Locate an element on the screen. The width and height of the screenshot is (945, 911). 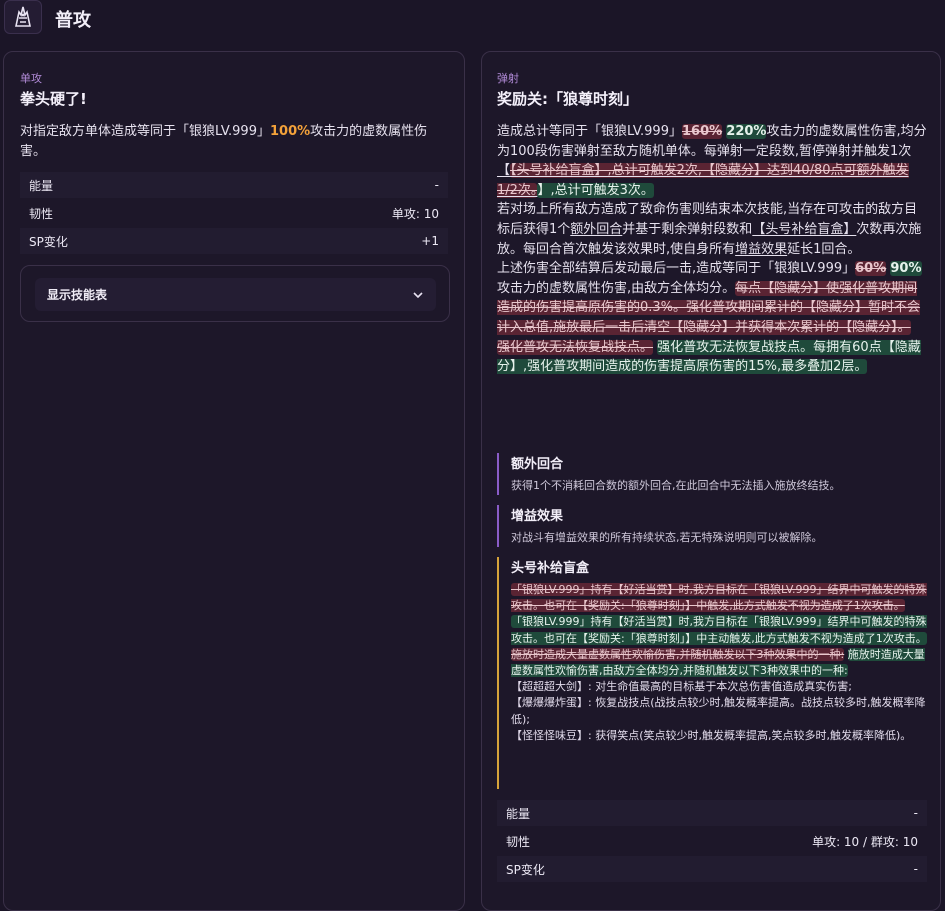
chevron-down-icon is located at coordinates (418, 294).